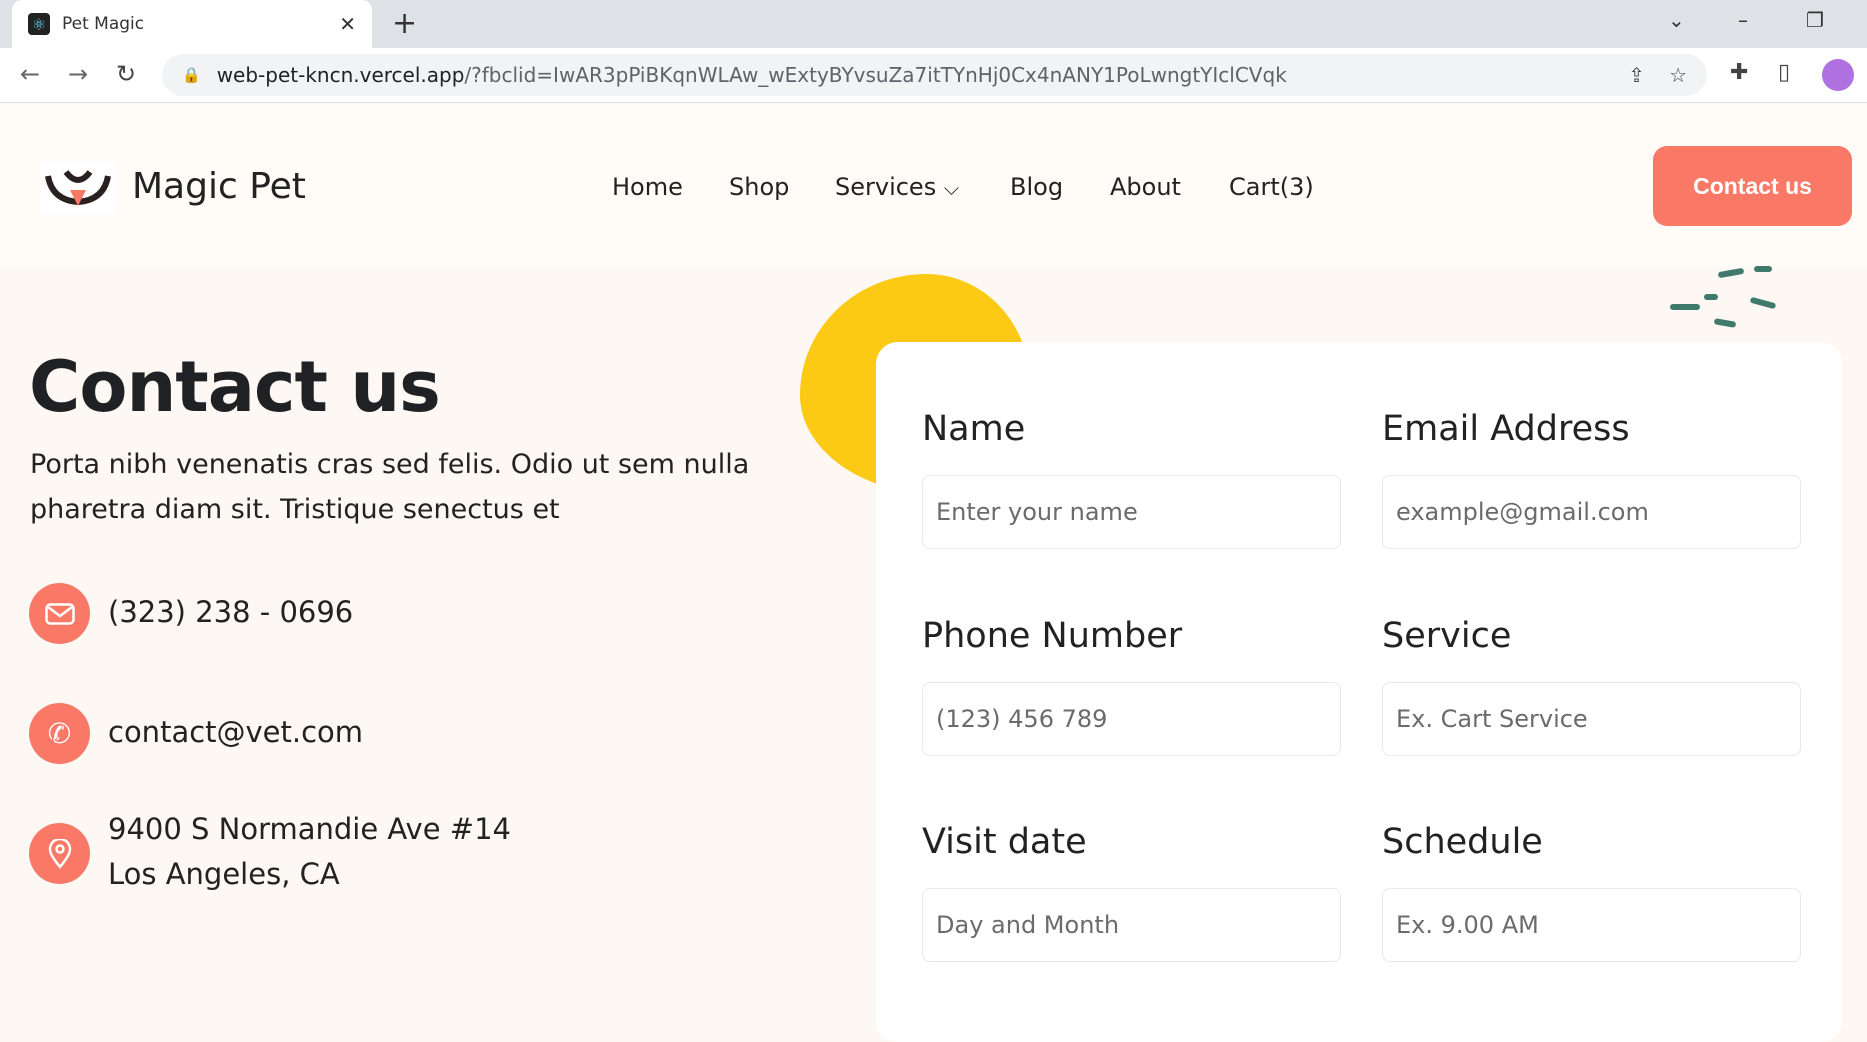  What do you see at coordinates (231, 612) in the screenshot?
I see `contact-phone: (323) 238 - 0696` at bounding box center [231, 612].